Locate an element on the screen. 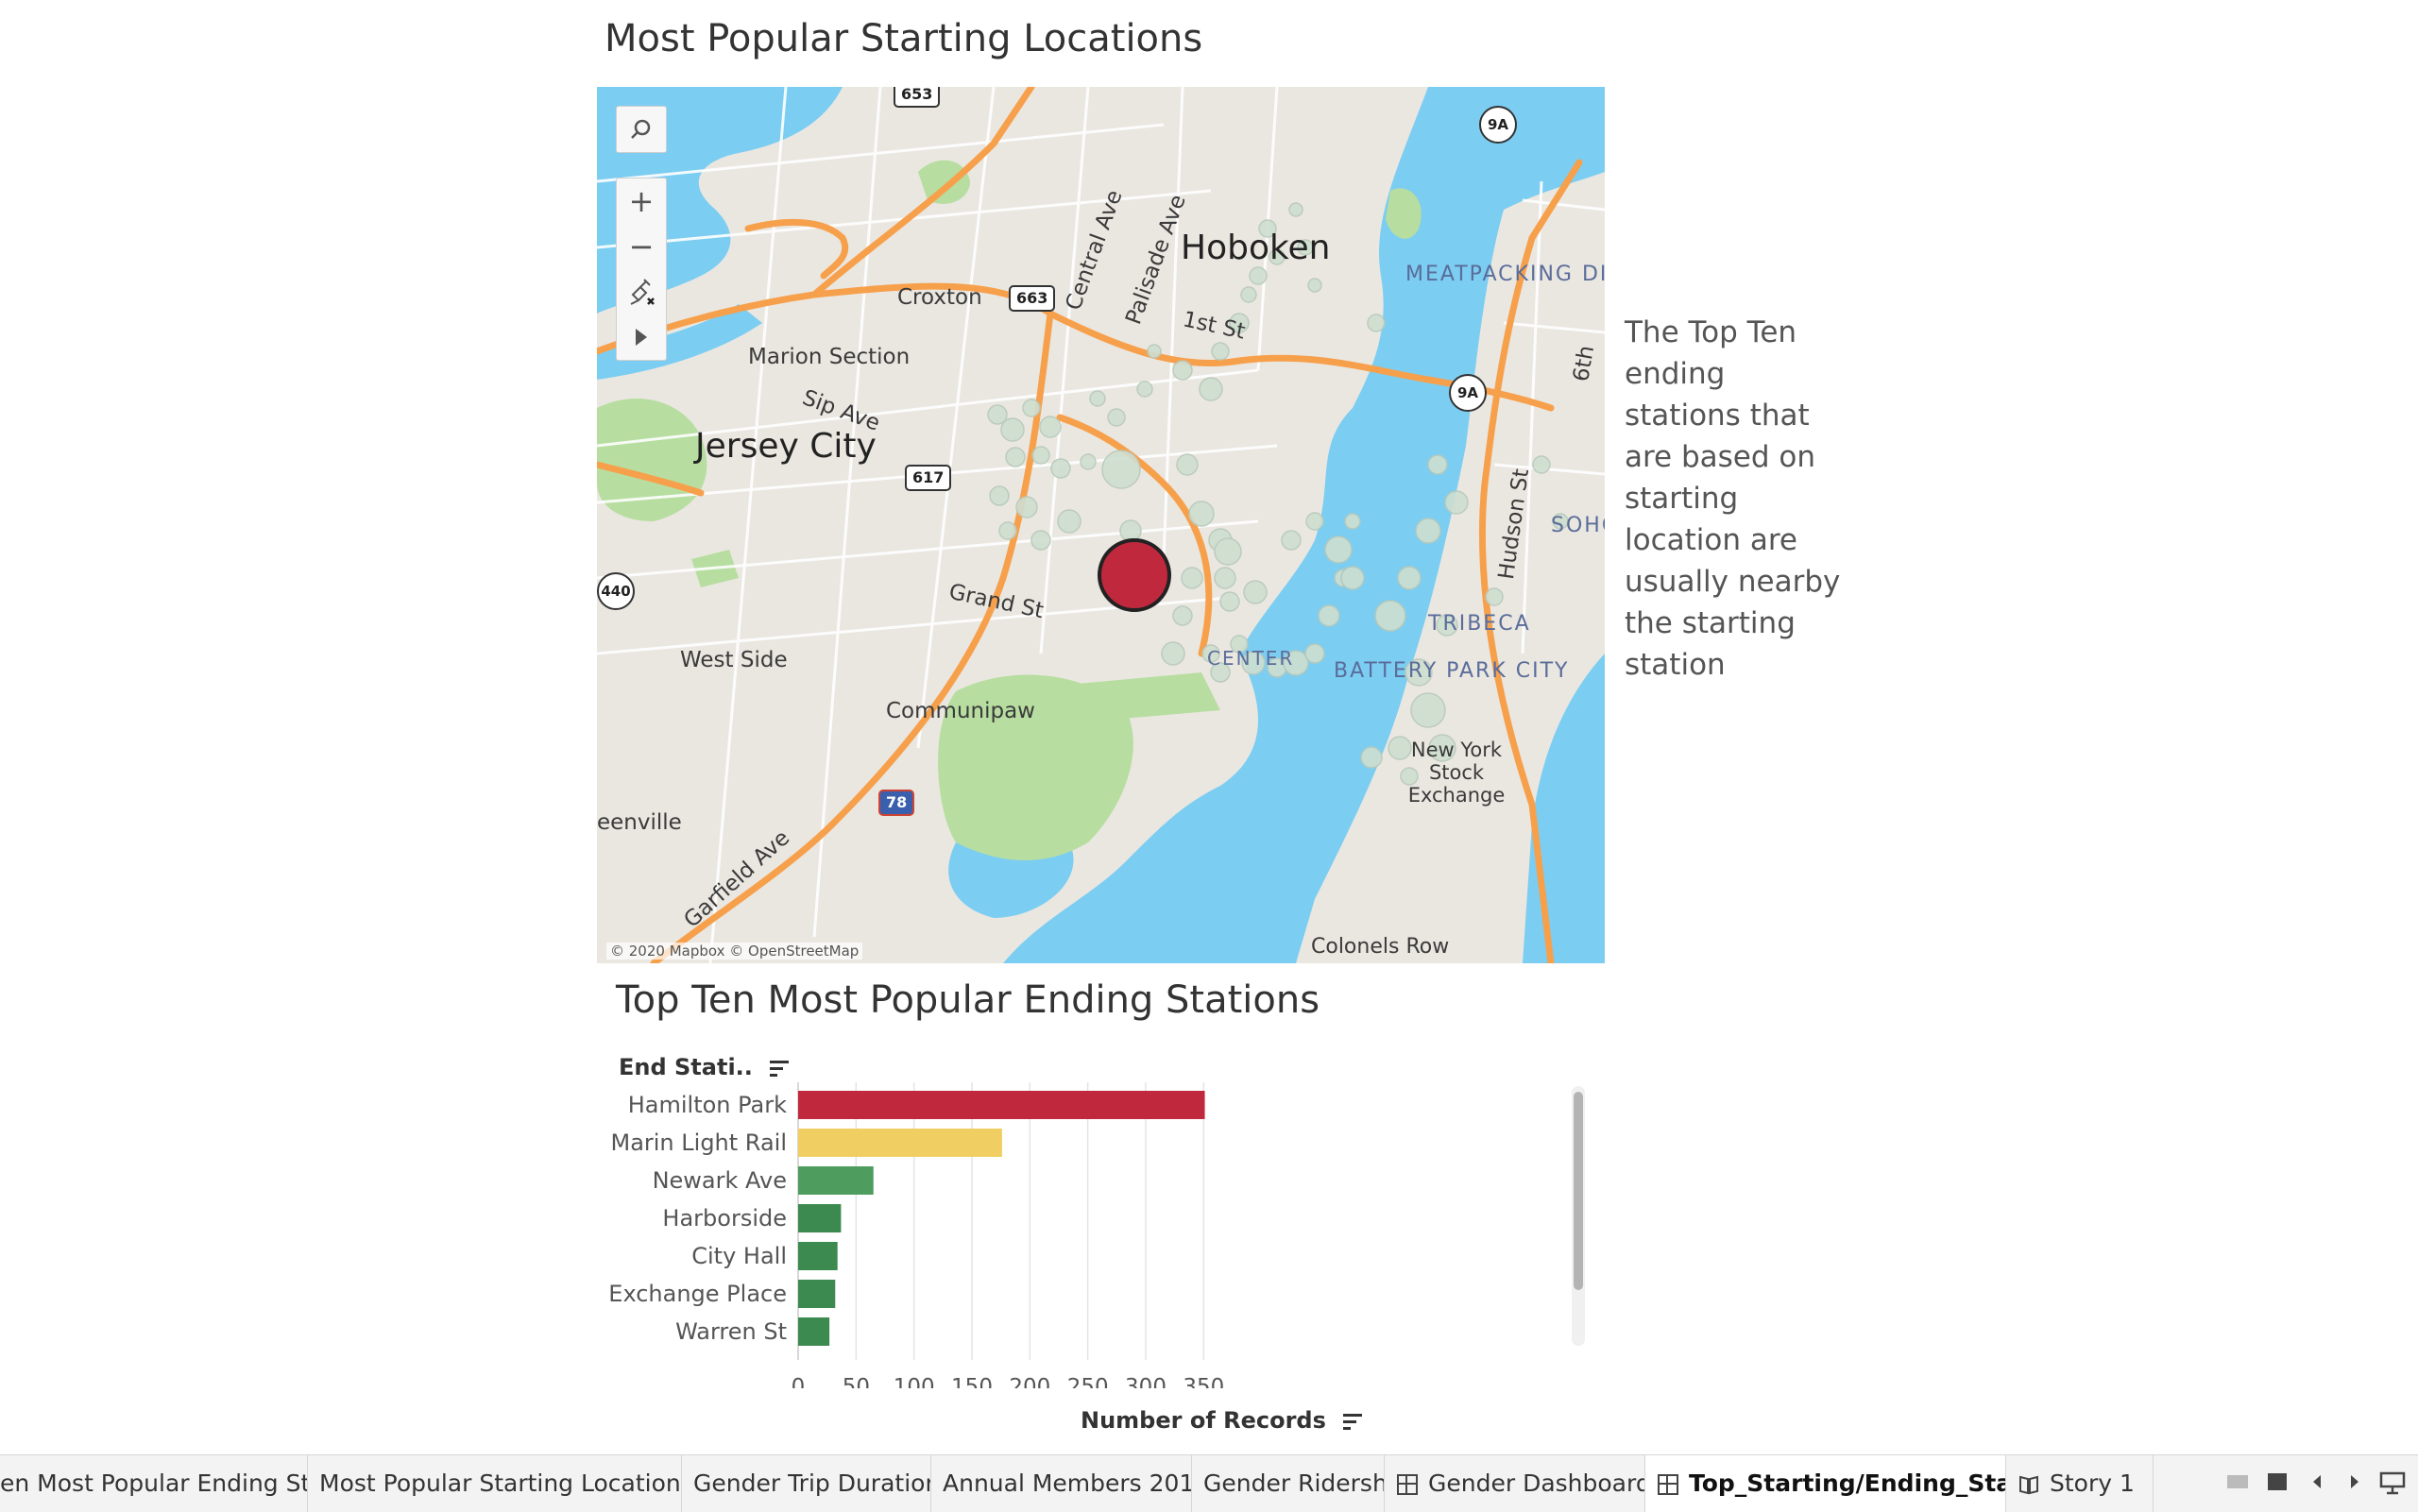  route-shield-617: 617 is located at coordinates (929, 478).